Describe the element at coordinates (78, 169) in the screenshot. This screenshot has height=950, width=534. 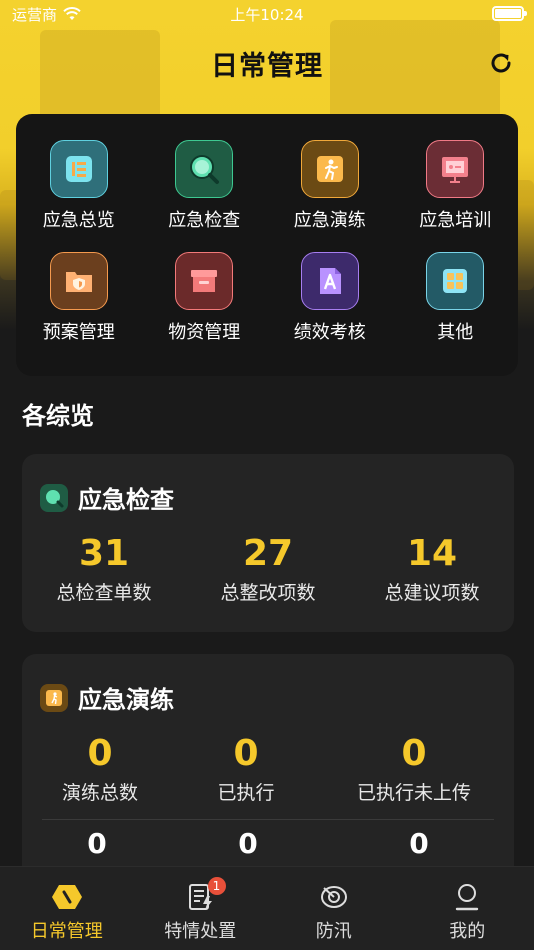
I see `overview-icon` at that location.